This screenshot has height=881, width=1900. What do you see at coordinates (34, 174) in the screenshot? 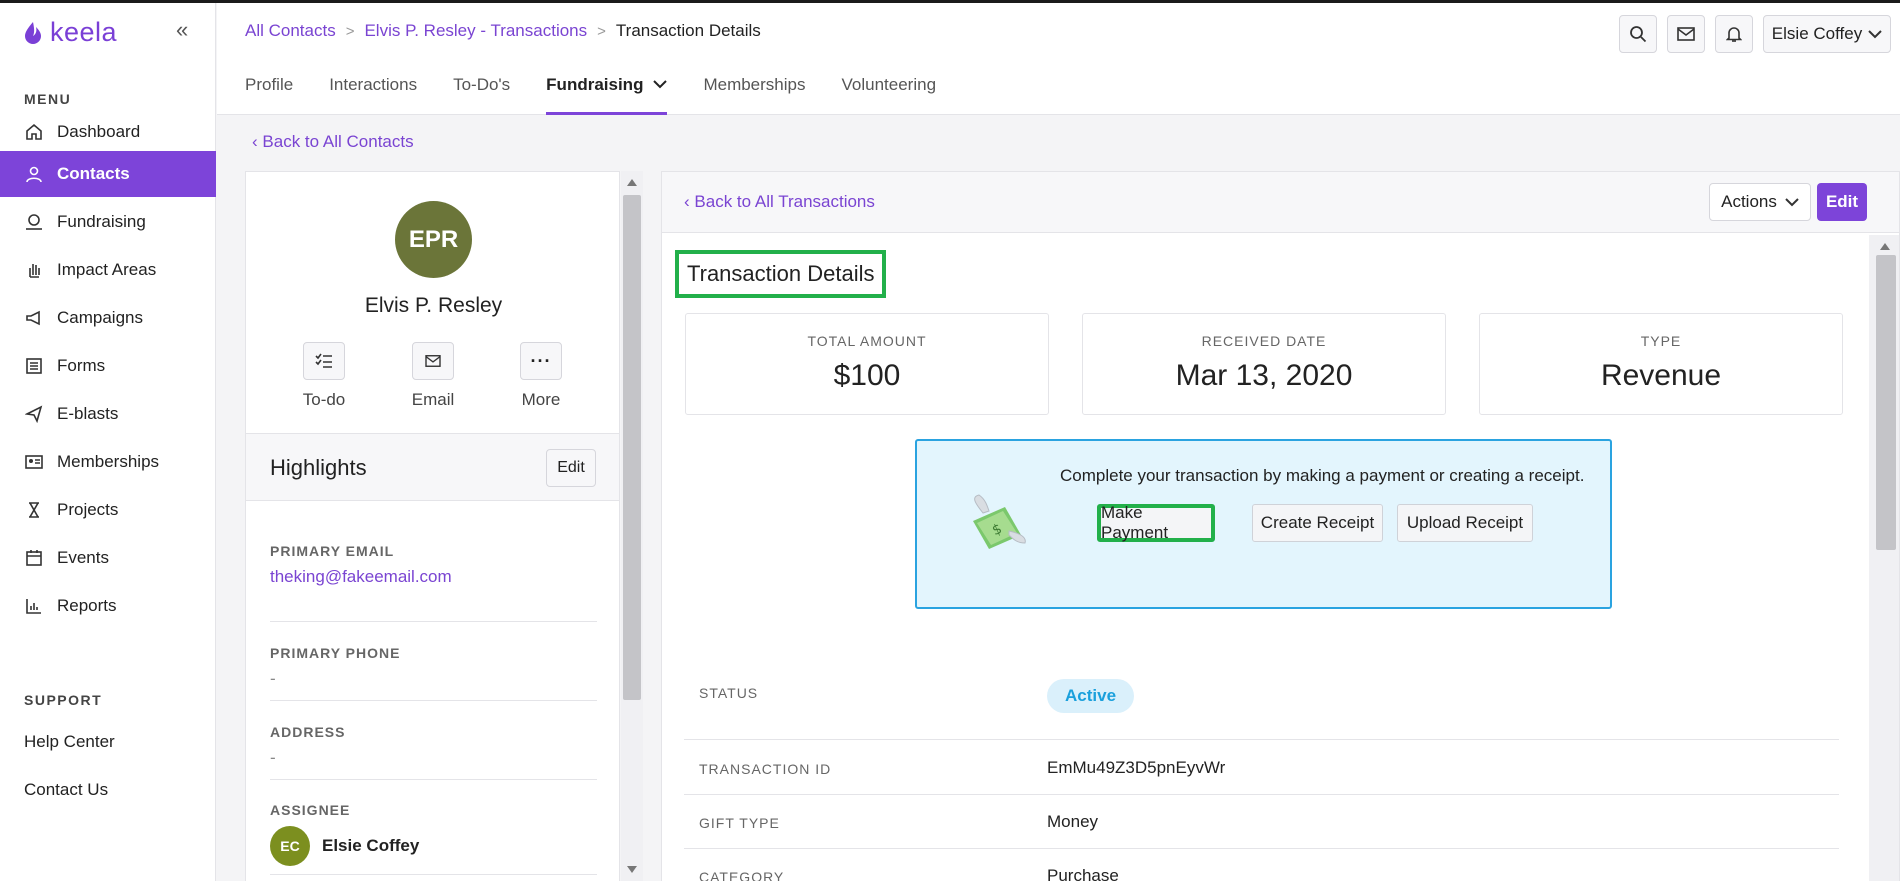
I see `user-icon` at bounding box center [34, 174].